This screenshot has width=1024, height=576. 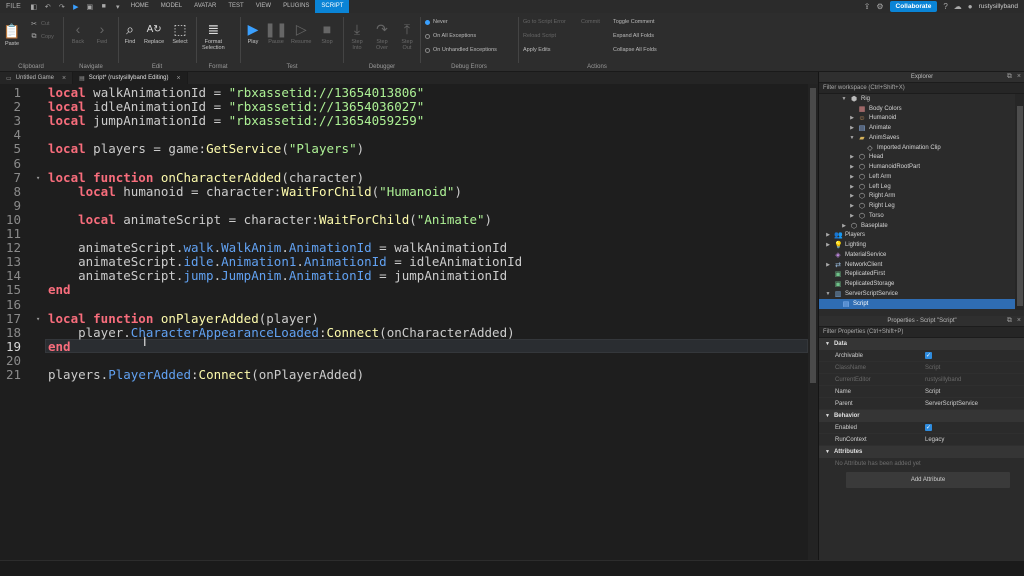 What do you see at coordinates (544, 22) in the screenshot?
I see `go-to-script-error-button: Go to Script Error` at bounding box center [544, 22].